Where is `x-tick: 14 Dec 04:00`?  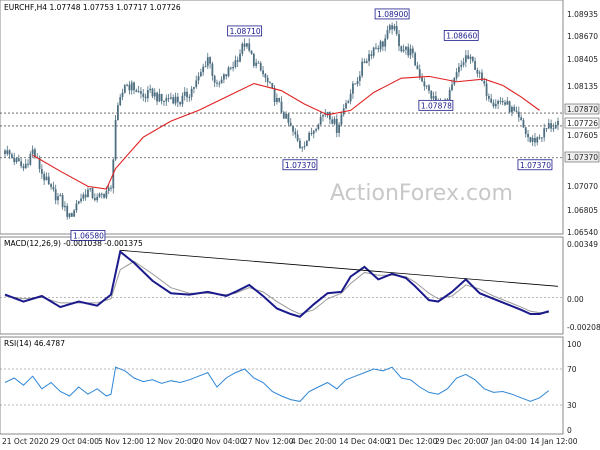 x-tick: 14 Dec 04:00 is located at coordinates (364, 441).